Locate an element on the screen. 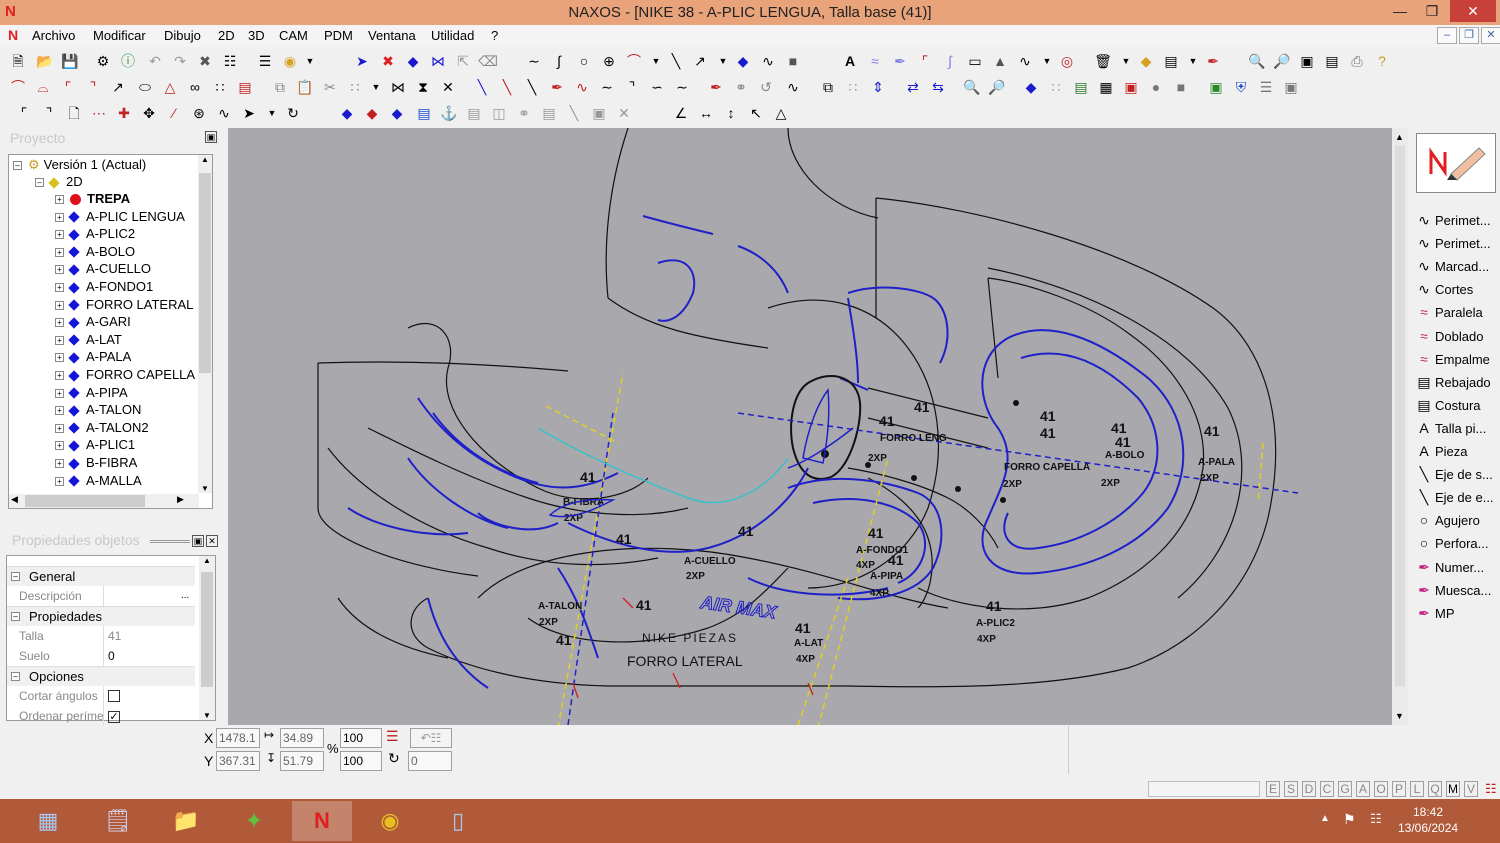 The width and height of the screenshot is (1500, 843). measure-angle-icon: ∠ is located at coordinates (681, 113).